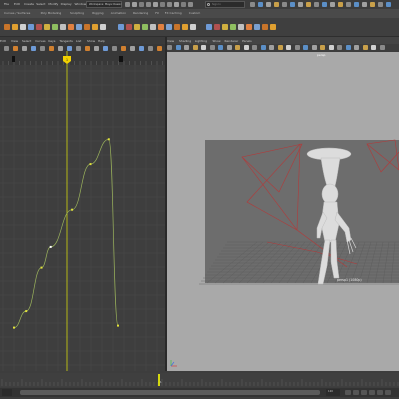  I want to click on range-slider: 120, so click(199, 392).